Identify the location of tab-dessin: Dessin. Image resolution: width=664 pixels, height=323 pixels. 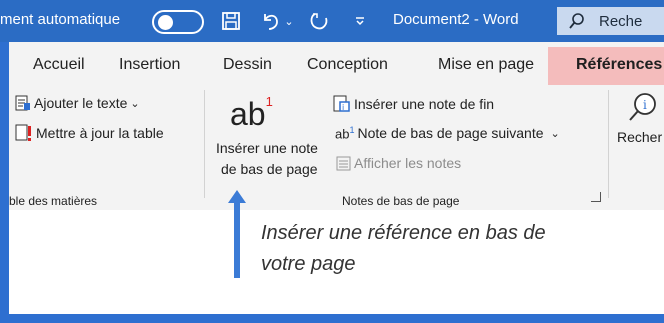
(247, 65).